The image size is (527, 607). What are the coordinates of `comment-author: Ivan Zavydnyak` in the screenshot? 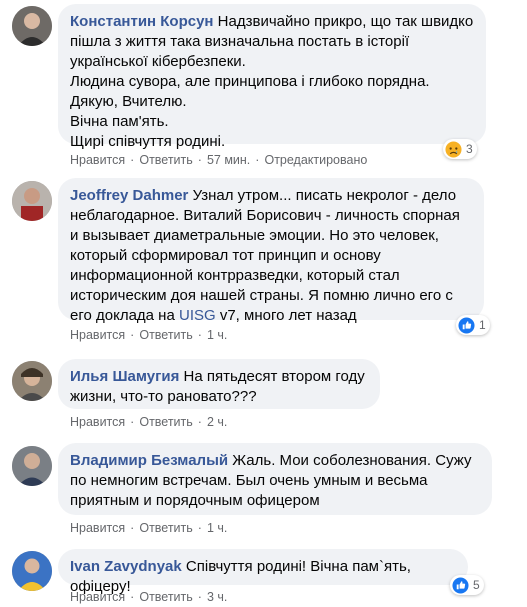 It's located at (126, 566).